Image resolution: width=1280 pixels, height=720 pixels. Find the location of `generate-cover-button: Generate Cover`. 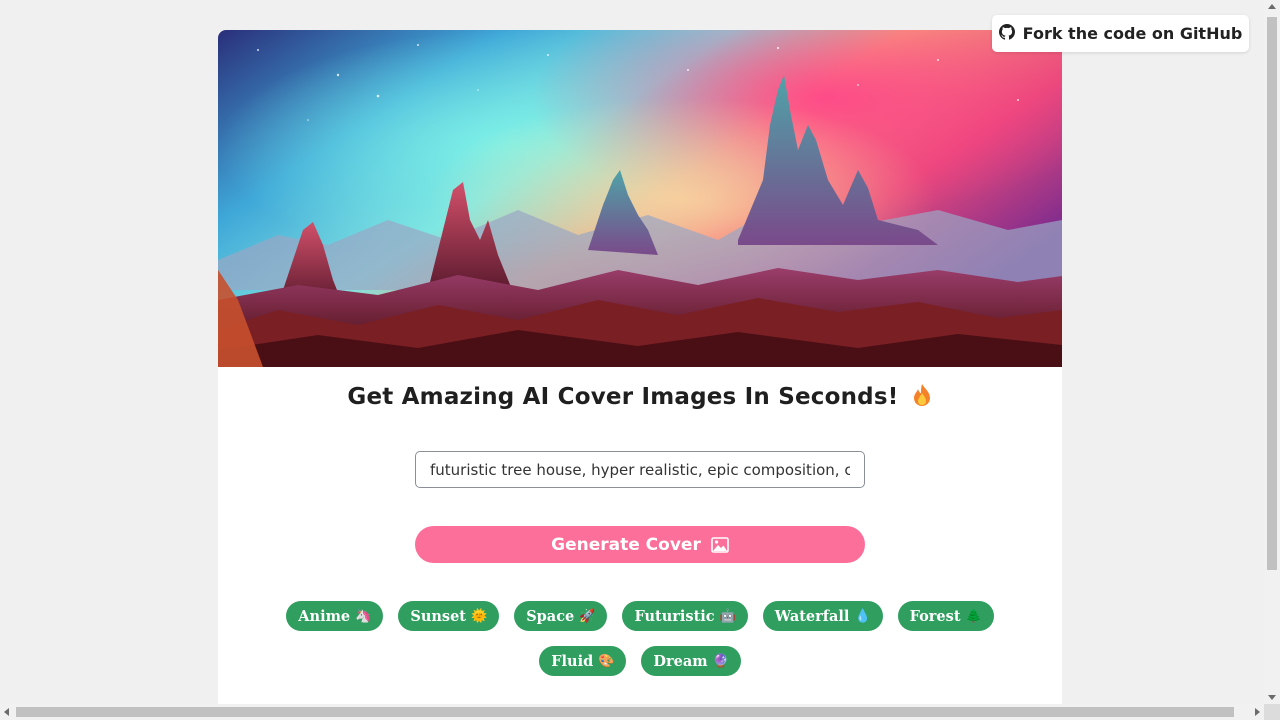

generate-cover-button: Generate Cover is located at coordinates (640, 544).